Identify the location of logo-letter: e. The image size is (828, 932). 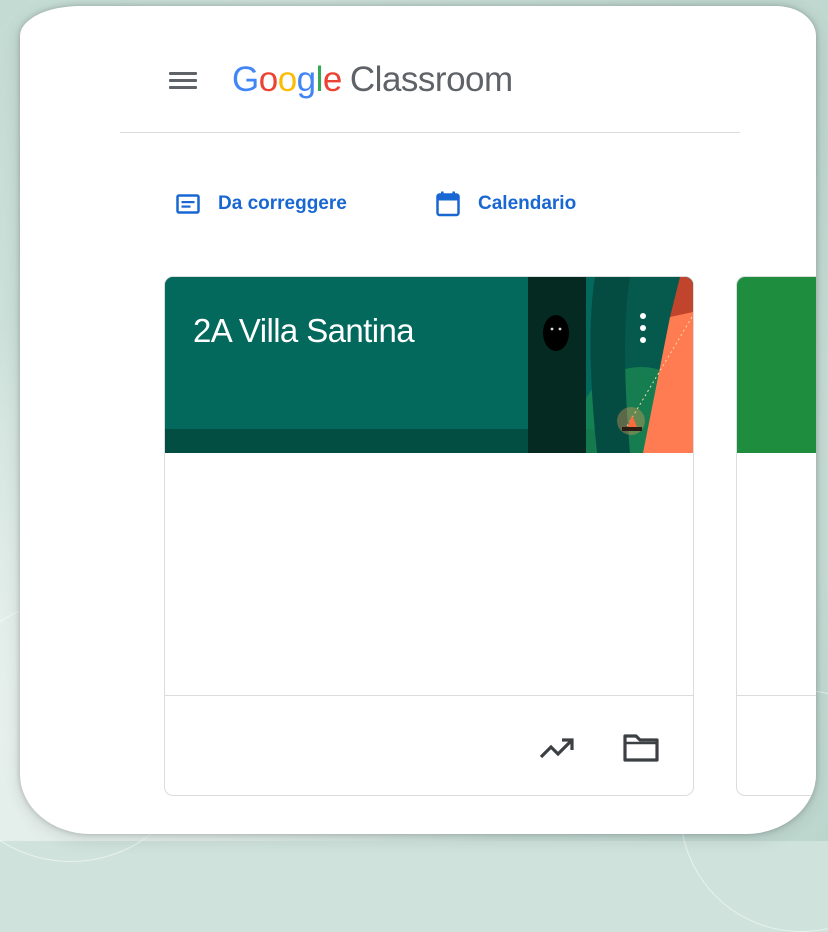
(332, 79).